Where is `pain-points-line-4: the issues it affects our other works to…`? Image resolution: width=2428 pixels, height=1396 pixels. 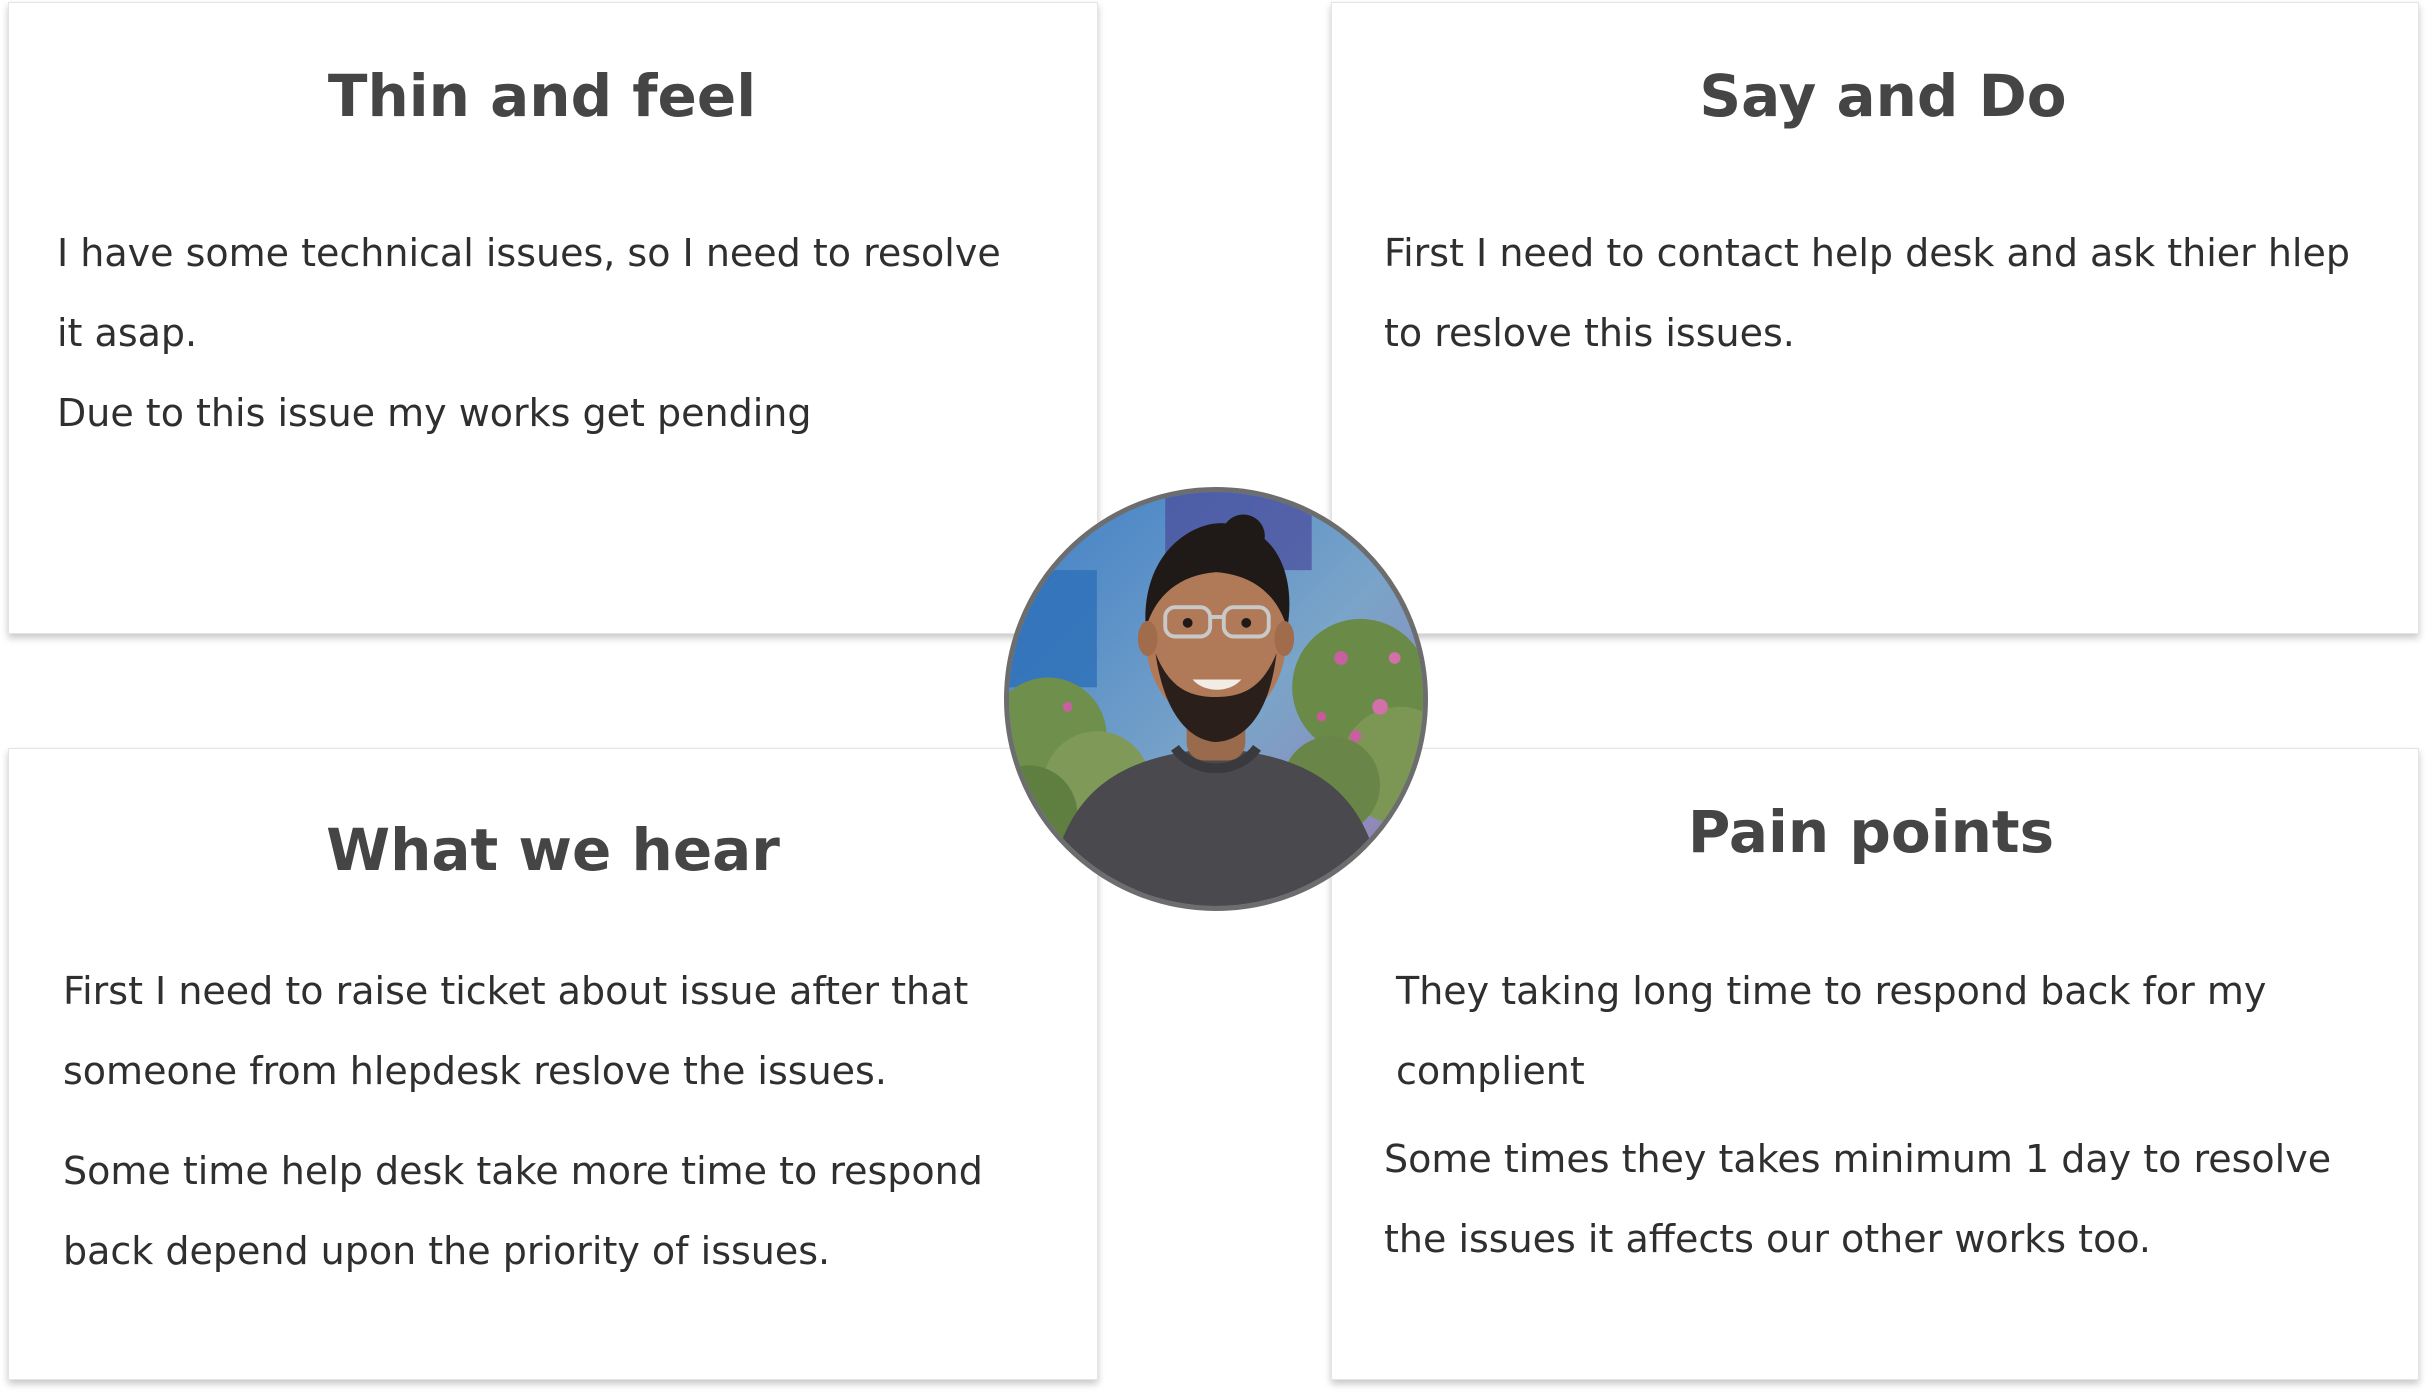
pain-points-line-4: the issues it affects our other works to… is located at coordinates (1767, 1239).